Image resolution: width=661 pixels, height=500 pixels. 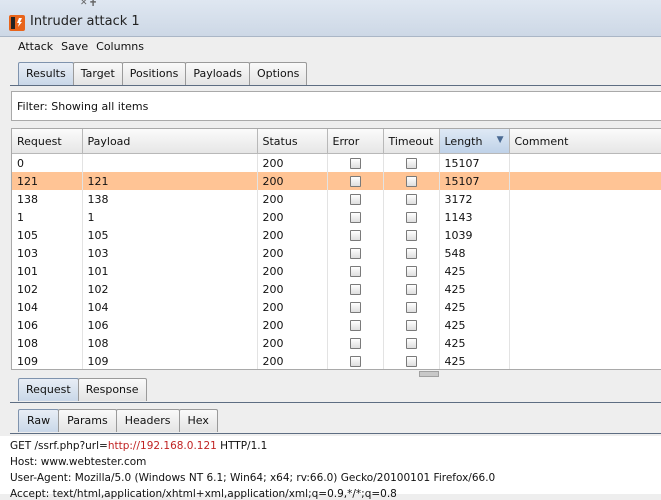 What do you see at coordinates (47, 307) in the screenshot?
I see `cell-request: 104` at bounding box center [47, 307].